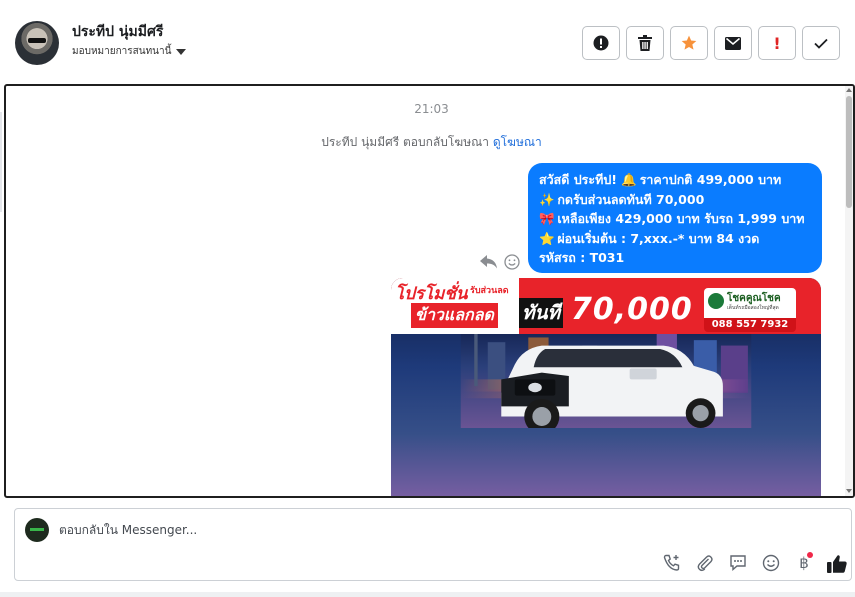  I want to click on scroll-down-arrow-icon, so click(849, 491).